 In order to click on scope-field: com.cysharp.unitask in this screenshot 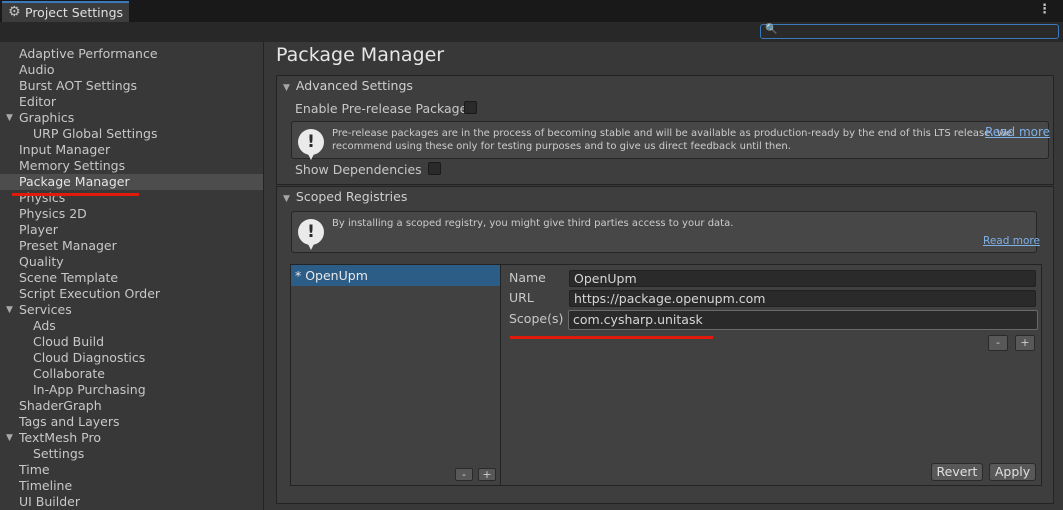, I will do `click(803, 320)`.